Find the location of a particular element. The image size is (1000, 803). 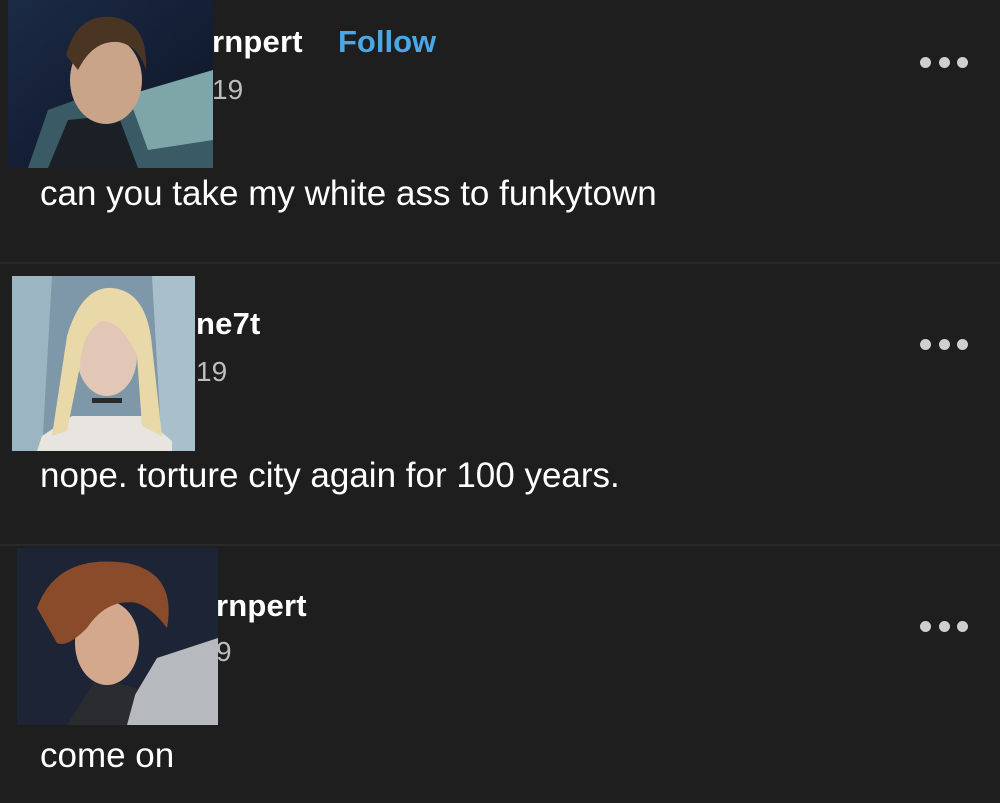

post-text: can you take my white ass to funkytown is located at coordinates (348, 193).